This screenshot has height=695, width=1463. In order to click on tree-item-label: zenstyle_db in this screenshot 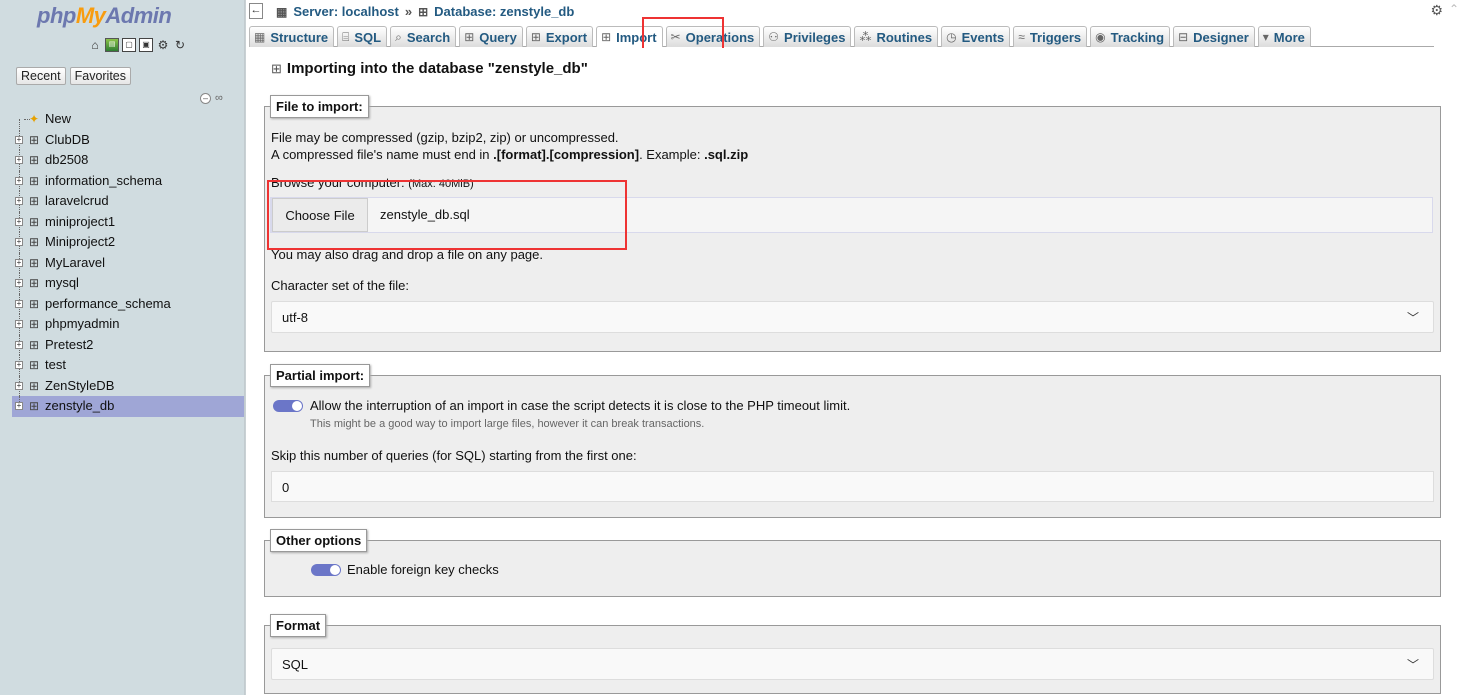, I will do `click(79, 405)`.